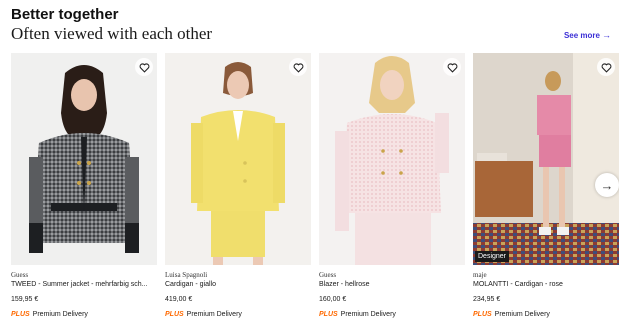  Describe the element at coordinates (480, 275) in the screenshot. I see `product-brand: maje` at that location.